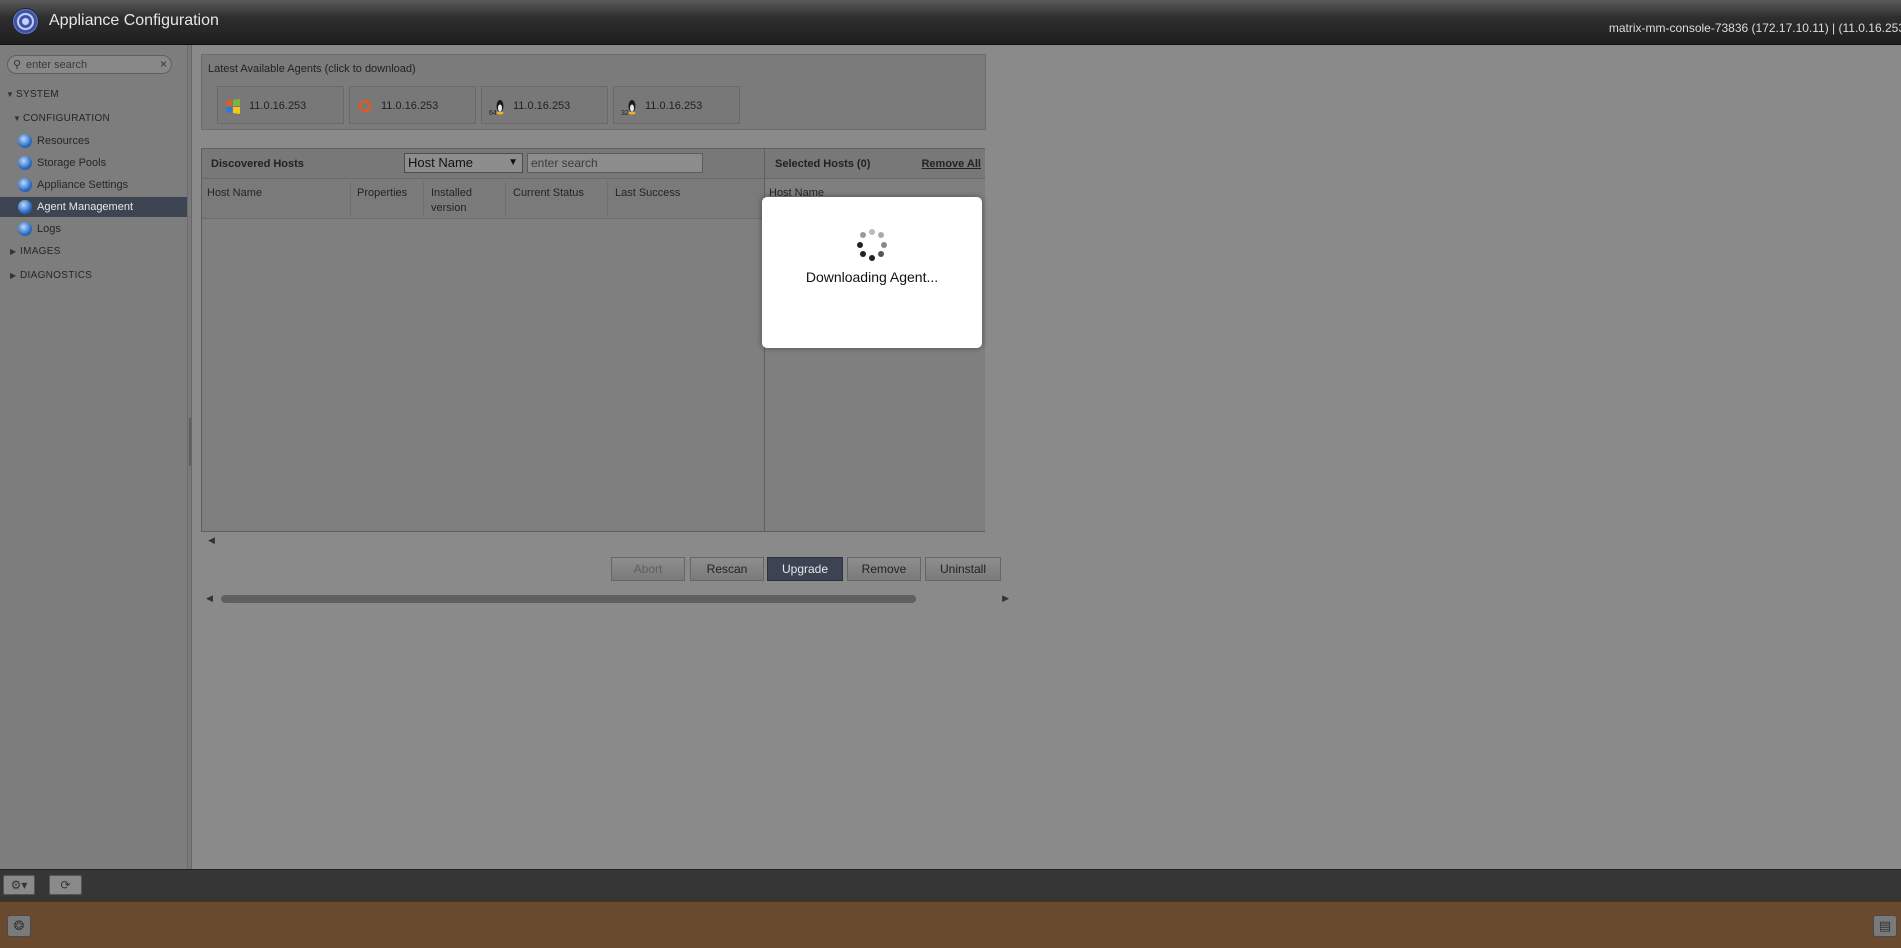 The width and height of the screenshot is (1901, 948). I want to click on sidebar-item-label: Storage Pools, so click(72, 163).